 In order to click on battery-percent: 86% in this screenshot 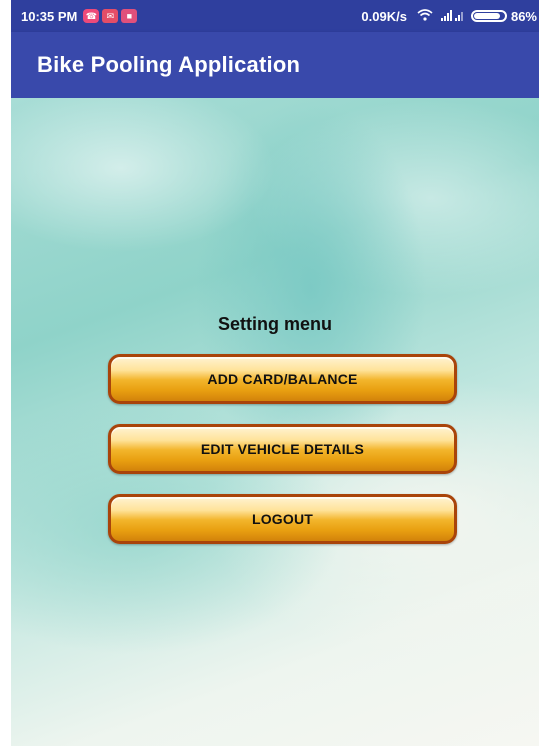, I will do `click(523, 16)`.